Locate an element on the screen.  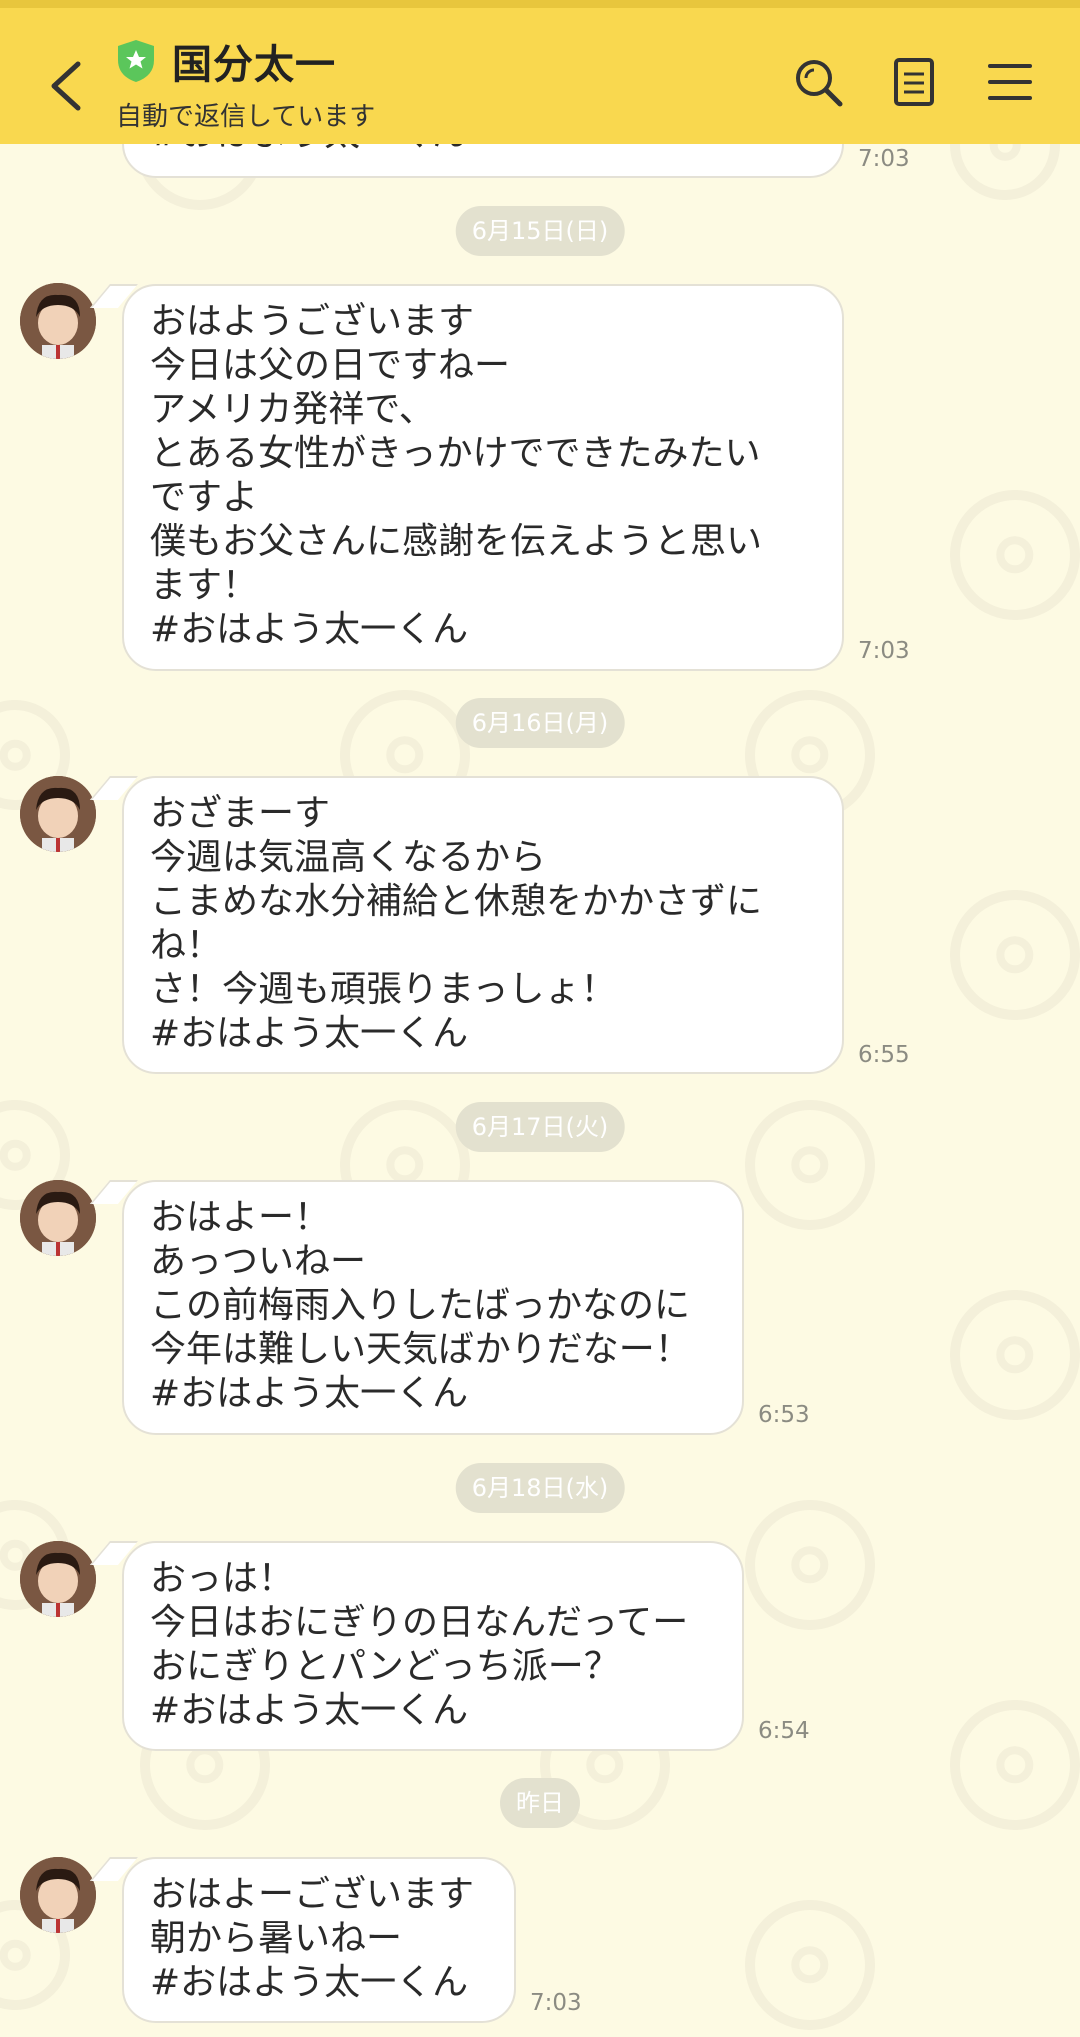
chat-header: 国分太一 自動で返信しています is located at coordinates (540, 72).